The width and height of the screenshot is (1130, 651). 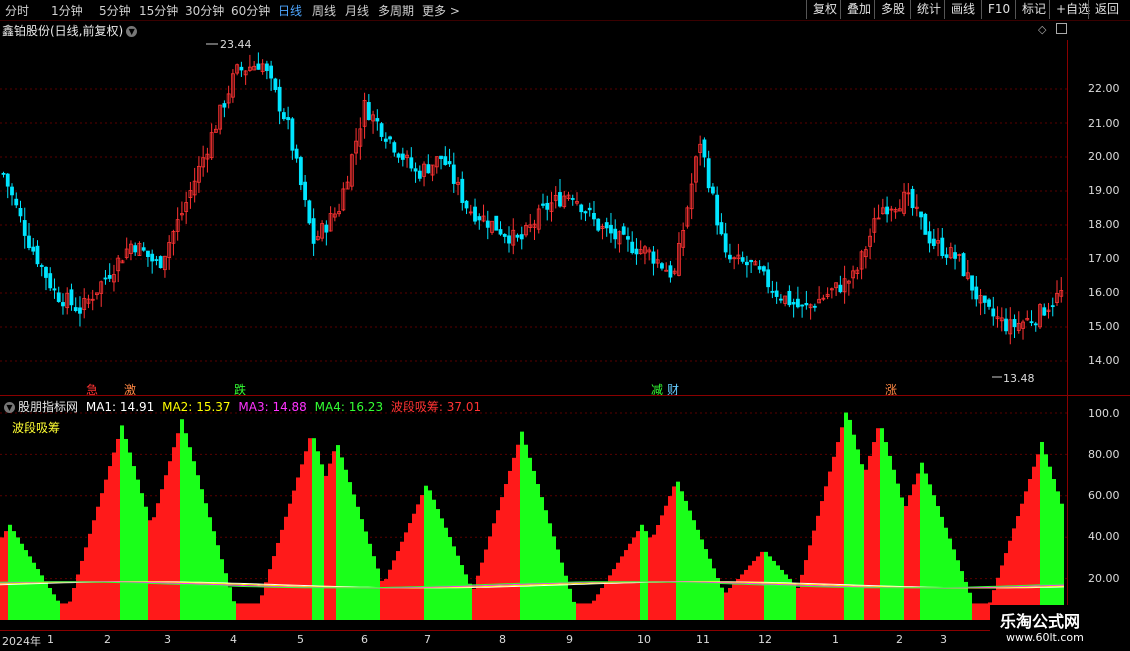 I want to click on price-tick: 20.00, so click(x=1104, y=156).